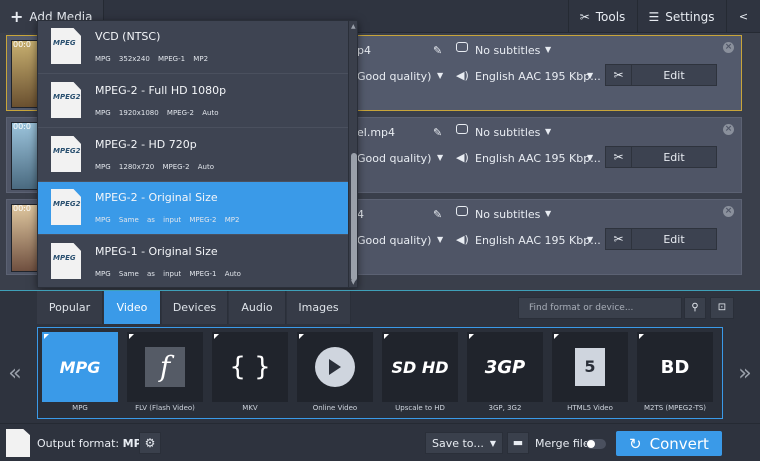 Image resolution: width=760 pixels, height=461 pixels. What do you see at coordinates (675, 367) in the screenshot?
I see `bluray-icon: BD` at bounding box center [675, 367].